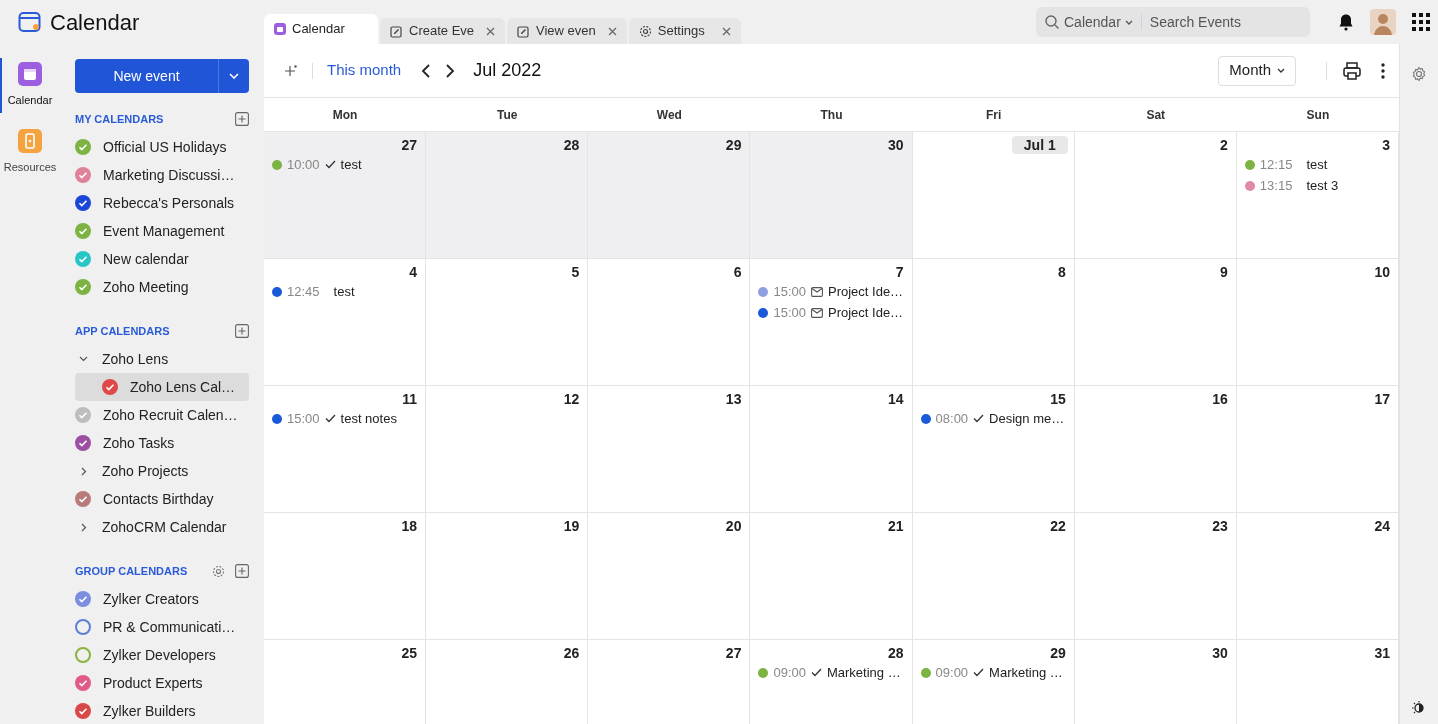 The width and height of the screenshot is (1438, 724). I want to click on period-title: Jul 2022, so click(507, 70).